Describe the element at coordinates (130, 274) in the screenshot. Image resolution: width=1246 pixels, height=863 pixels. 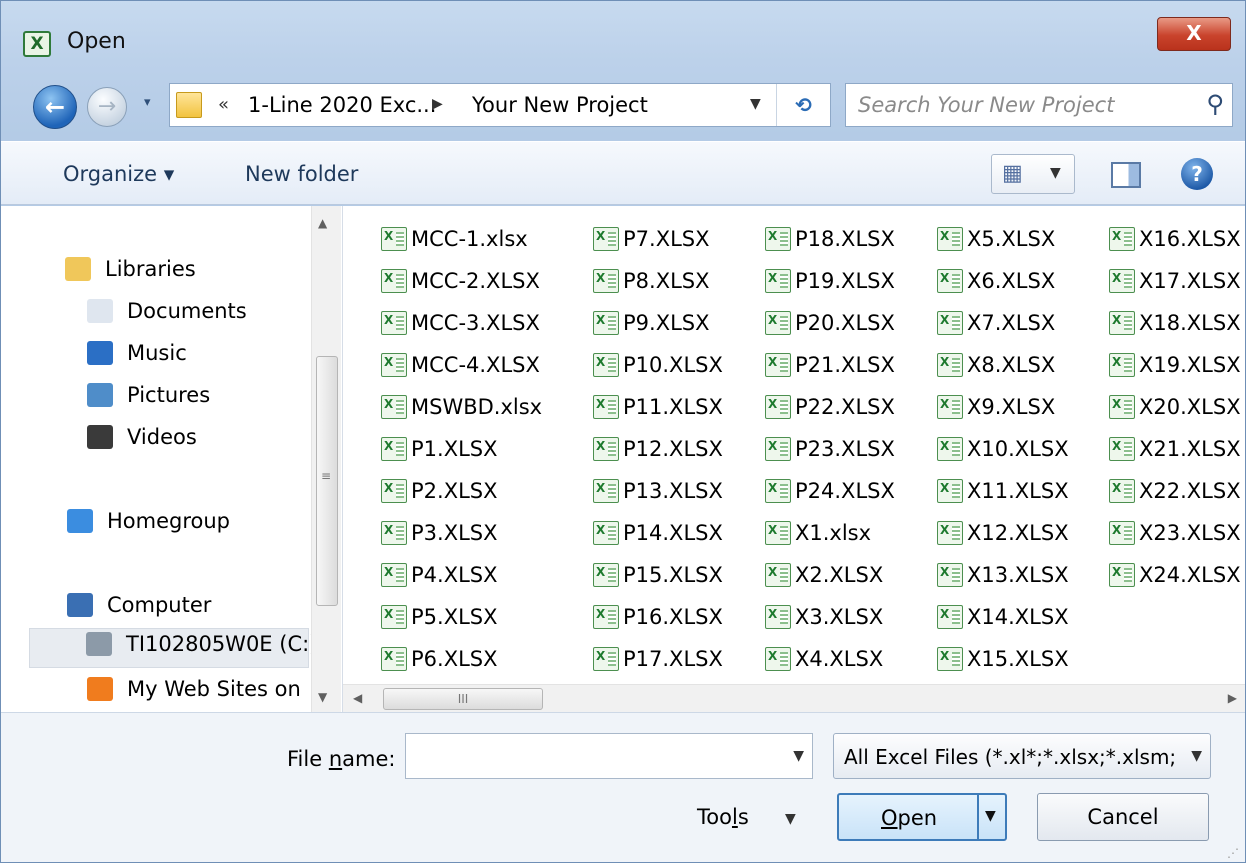
I see `sidebar-item-libraries: Libraries` at that location.